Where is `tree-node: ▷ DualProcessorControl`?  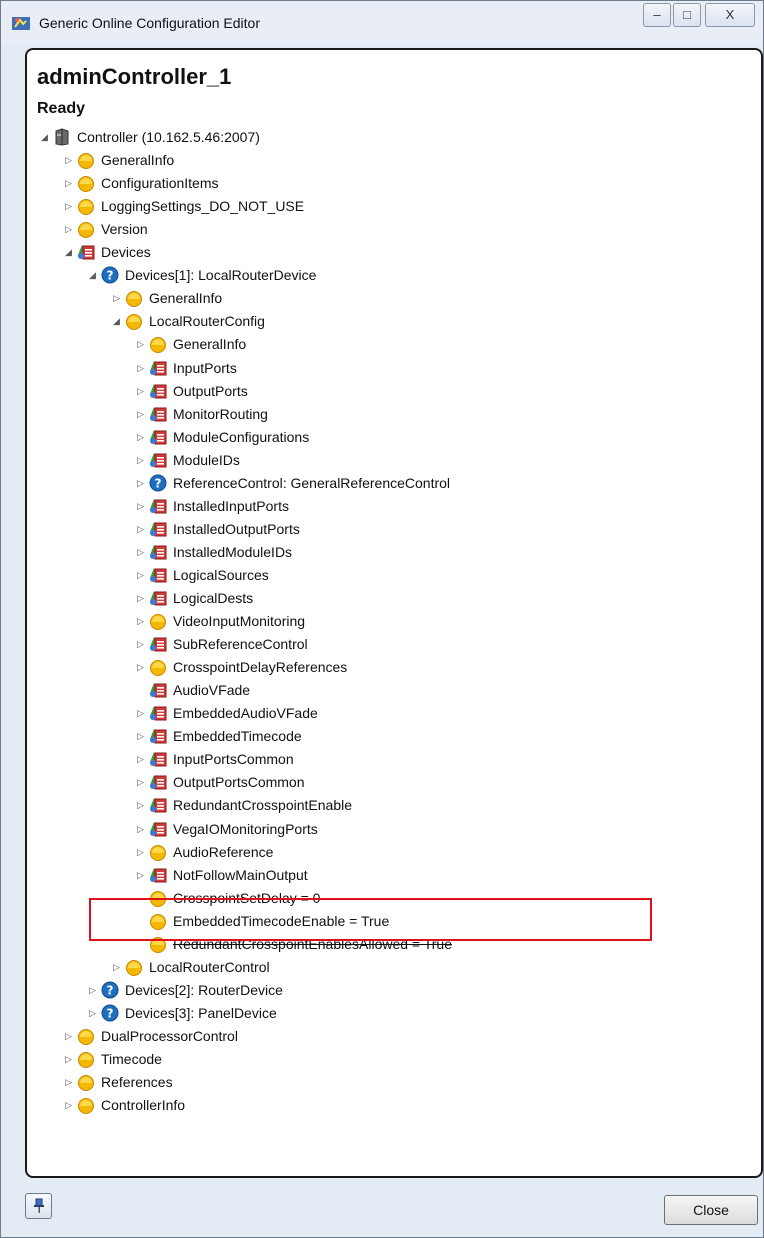 tree-node: ▷ DualProcessorControl is located at coordinates (396, 1036).